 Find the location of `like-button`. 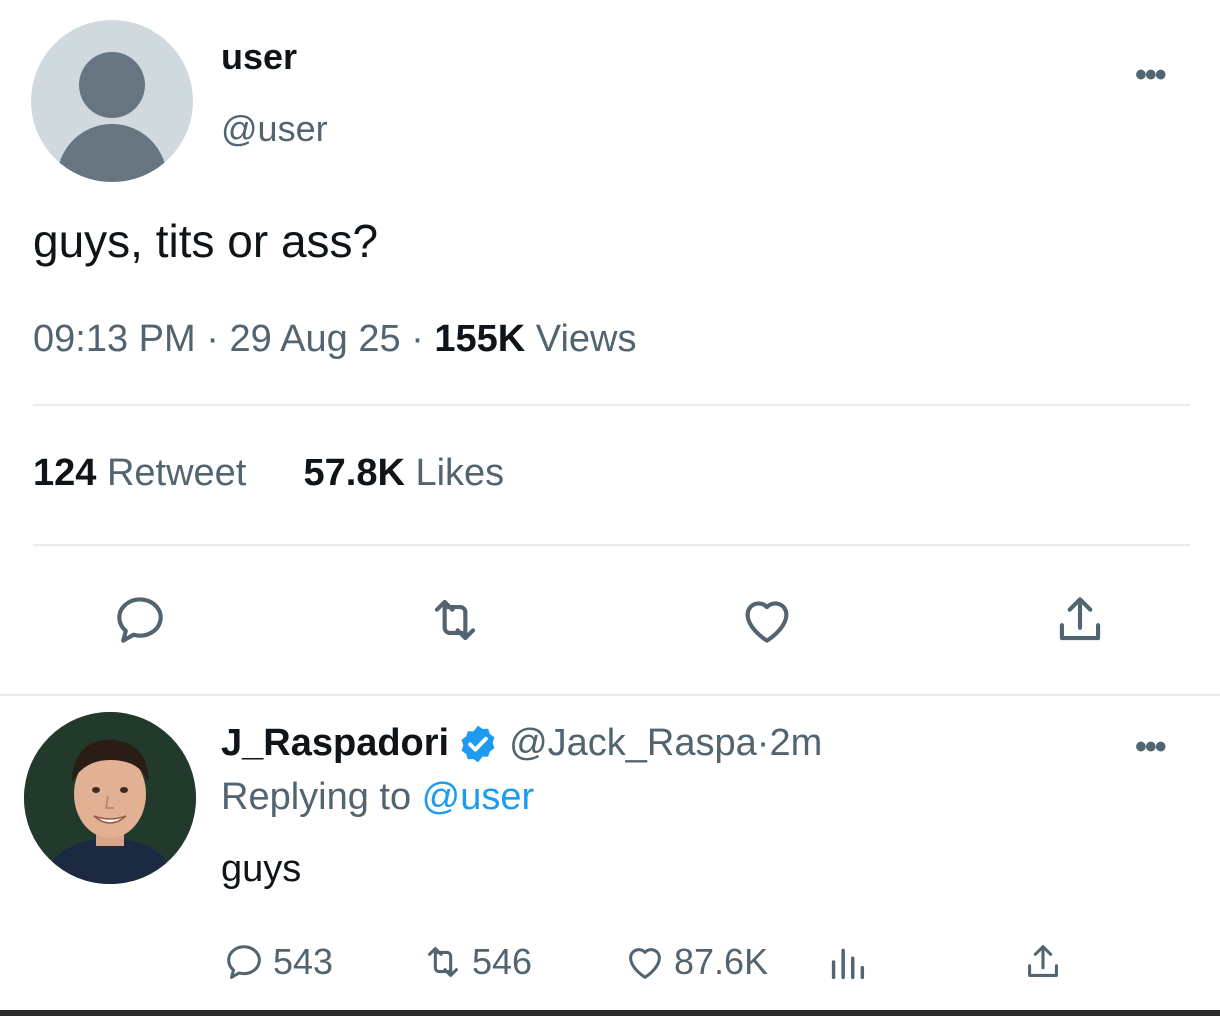

like-button is located at coordinates (767, 620).